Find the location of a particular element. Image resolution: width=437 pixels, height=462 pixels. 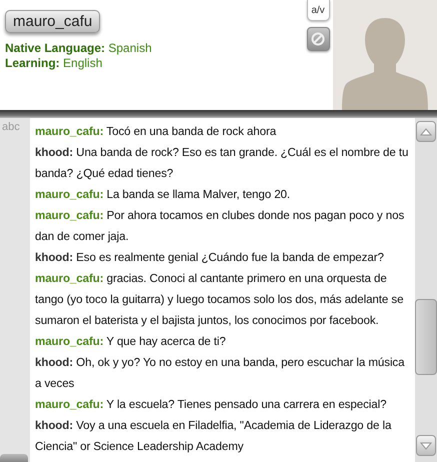

native-language-text: Native Language: Spanish is located at coordinates (78, 48).